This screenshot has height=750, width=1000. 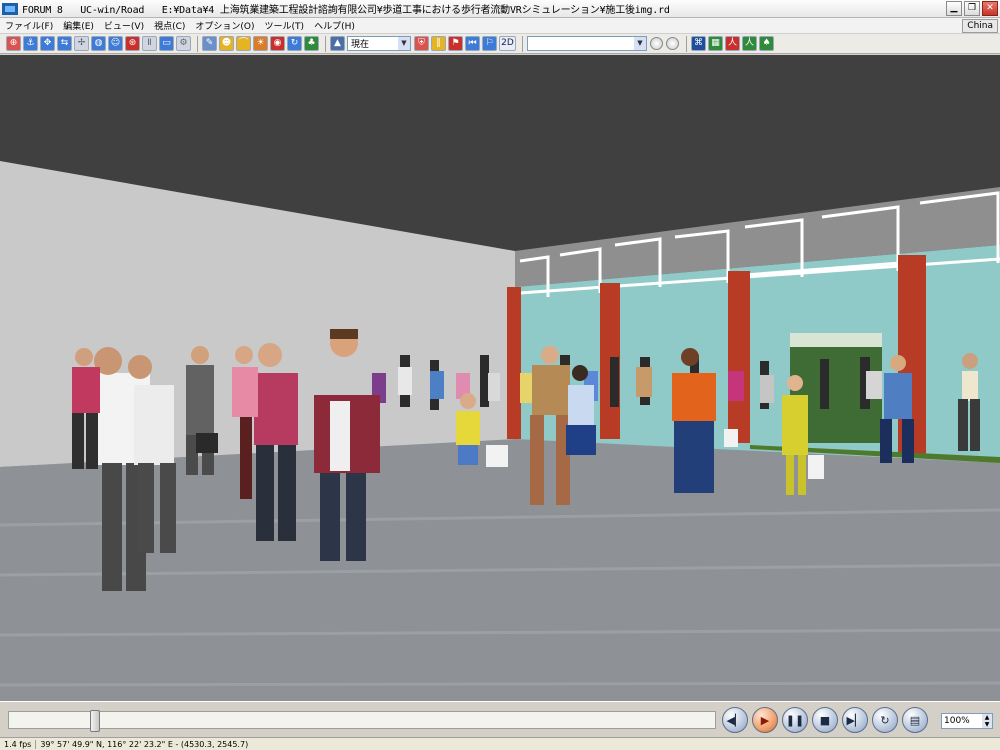 What do you see at coordinates (379, 43) in the screenshot?
I see `time-select: 現在 ▼` at bounding box center [379, 43].